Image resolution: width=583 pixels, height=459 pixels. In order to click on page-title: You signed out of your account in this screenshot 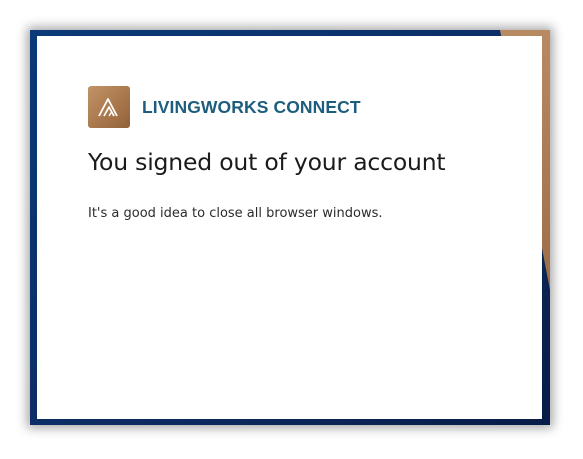, I will do `click(267, 162)`.